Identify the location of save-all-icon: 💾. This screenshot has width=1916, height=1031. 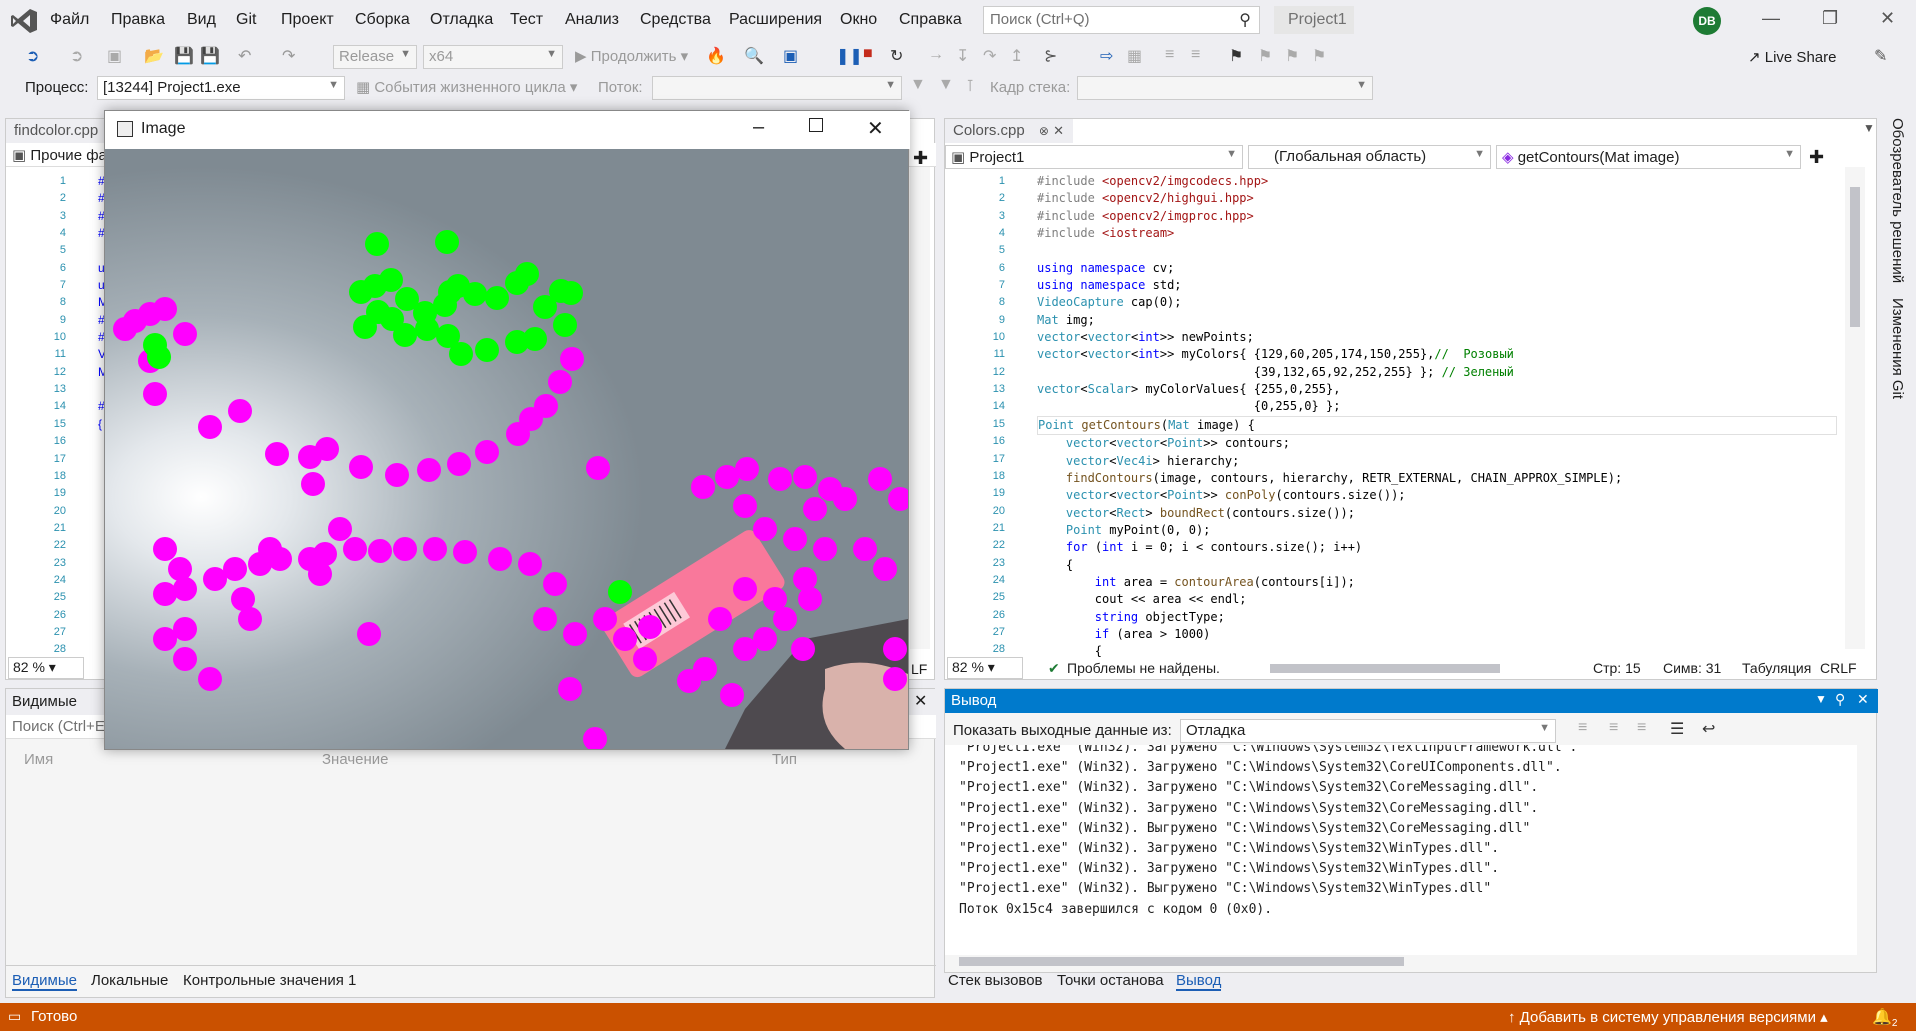
(210, 56).